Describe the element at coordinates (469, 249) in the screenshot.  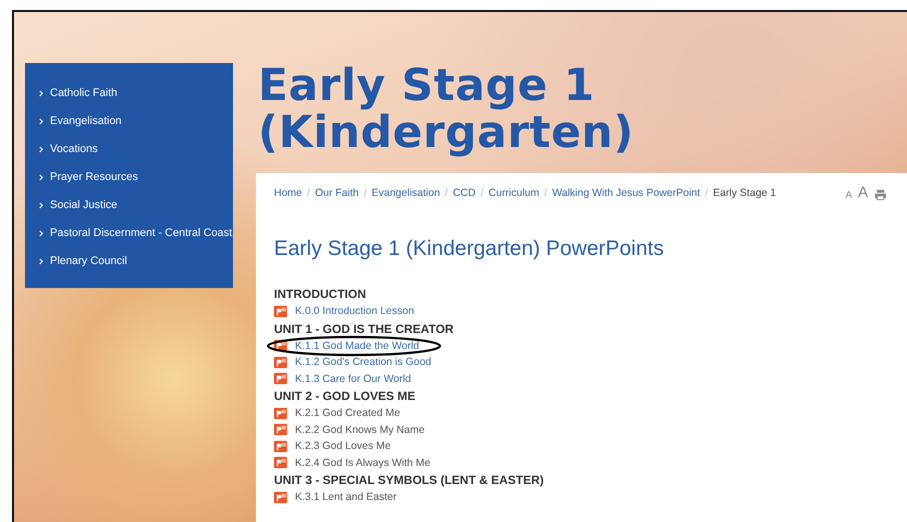
I see `section-heading: Early Stage 1 (Kindergarten) PowerPoints` at that location.